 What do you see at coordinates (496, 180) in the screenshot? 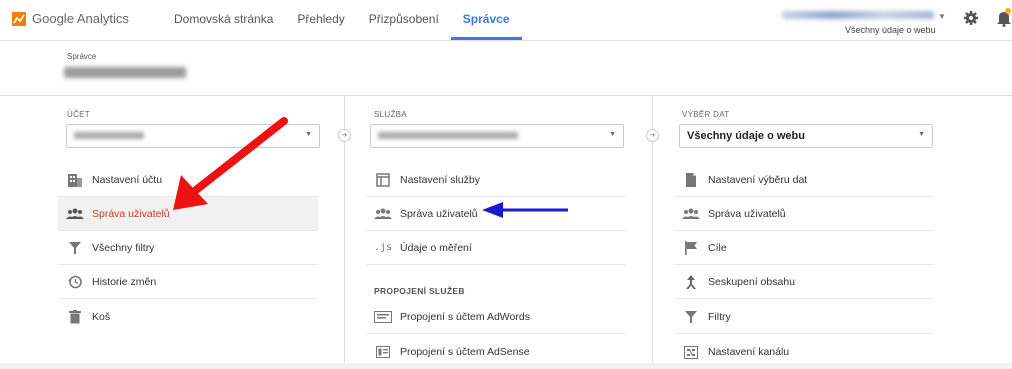
I see `property-item-settings: Nastavení služby` at bounding box center [496, 180].